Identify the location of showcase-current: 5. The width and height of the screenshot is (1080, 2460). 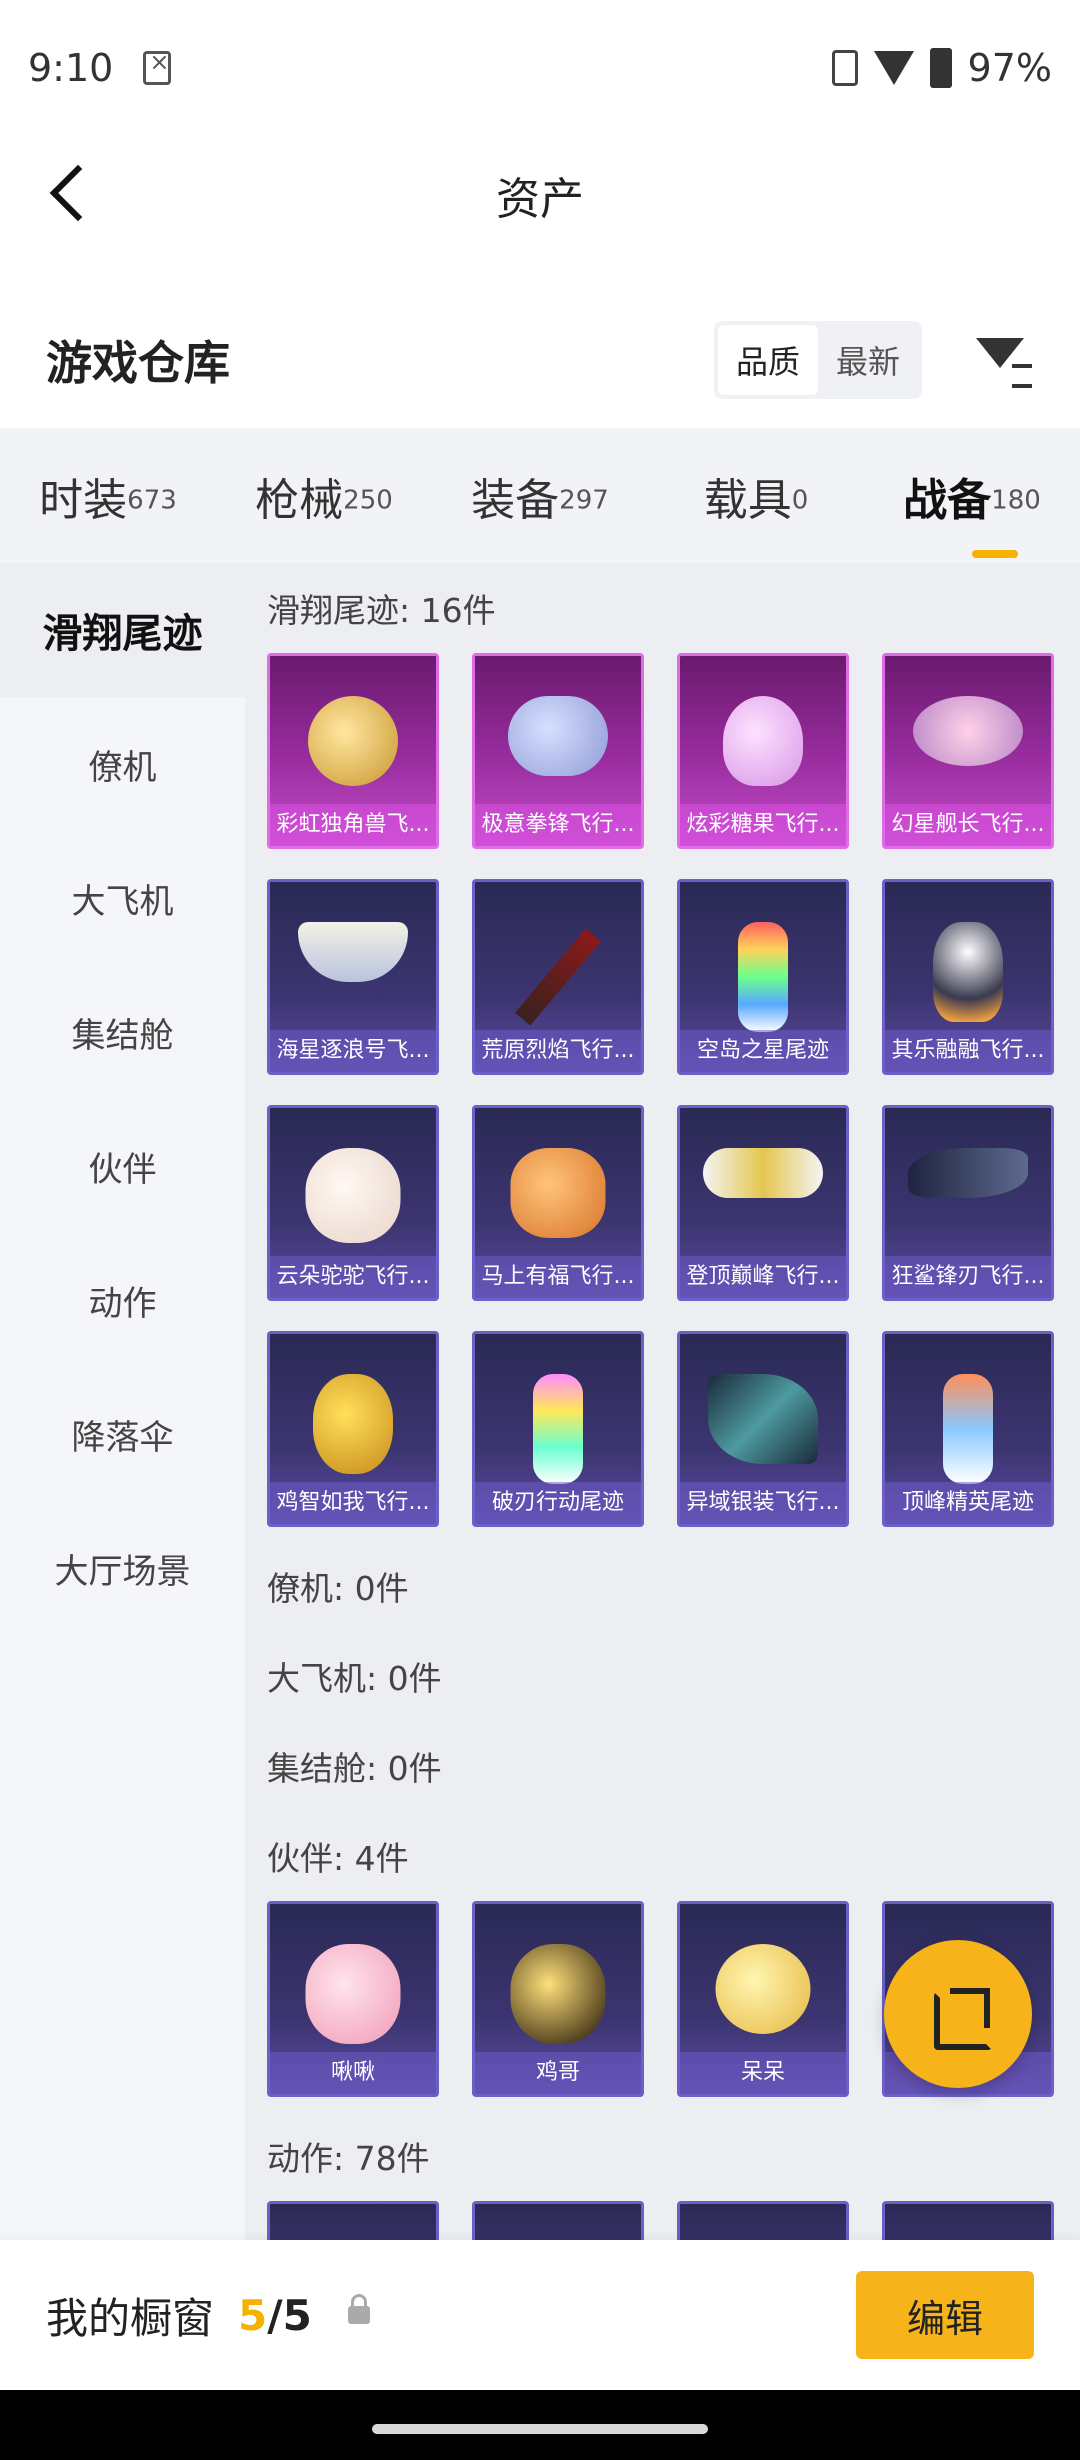
(253, 2315).